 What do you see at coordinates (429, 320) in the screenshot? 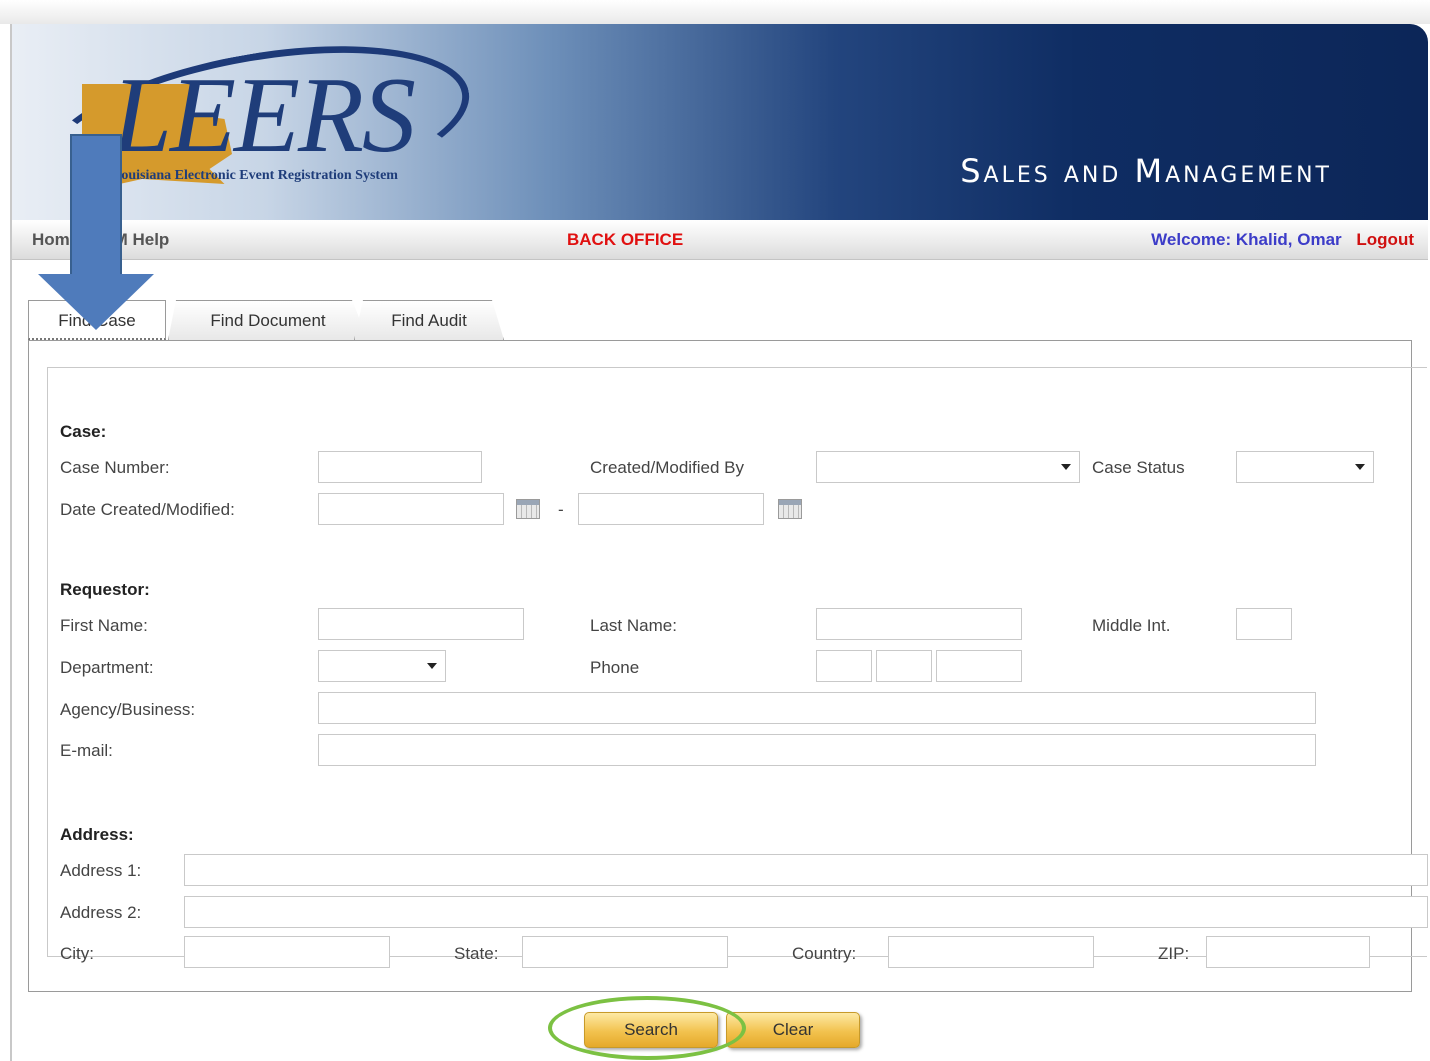
I see `tab-find-audit: Find Audit` at bounding box center [429, 320].